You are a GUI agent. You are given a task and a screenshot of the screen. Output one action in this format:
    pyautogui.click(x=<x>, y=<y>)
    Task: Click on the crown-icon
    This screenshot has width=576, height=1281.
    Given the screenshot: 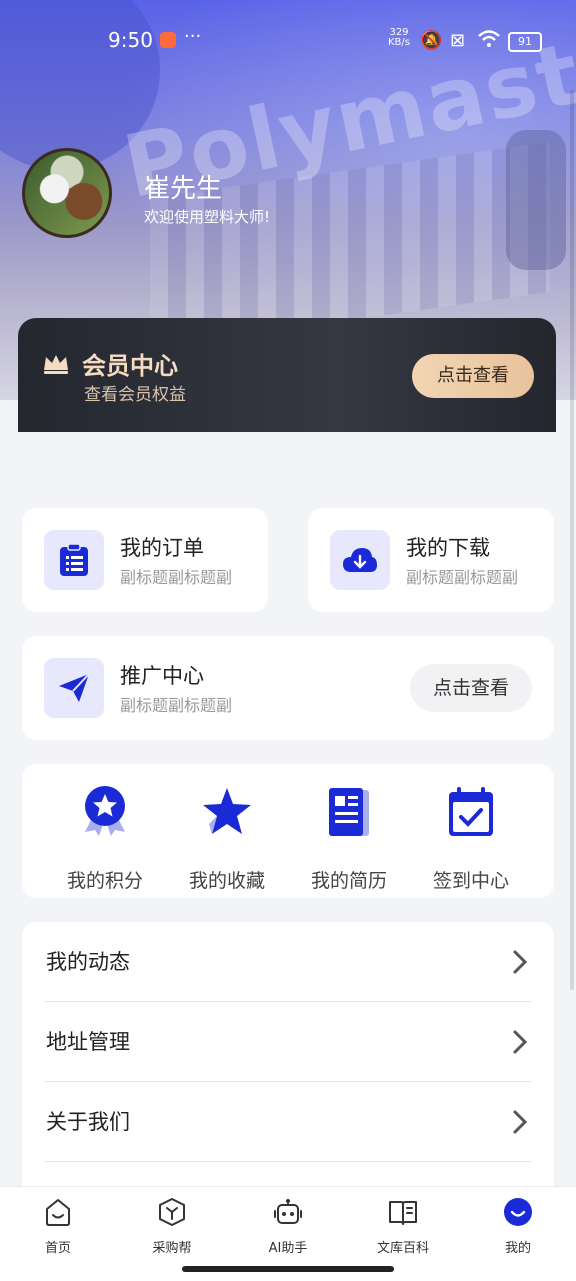 What is the action you would take?
    pyautogui.click(x=56, y=364)
    